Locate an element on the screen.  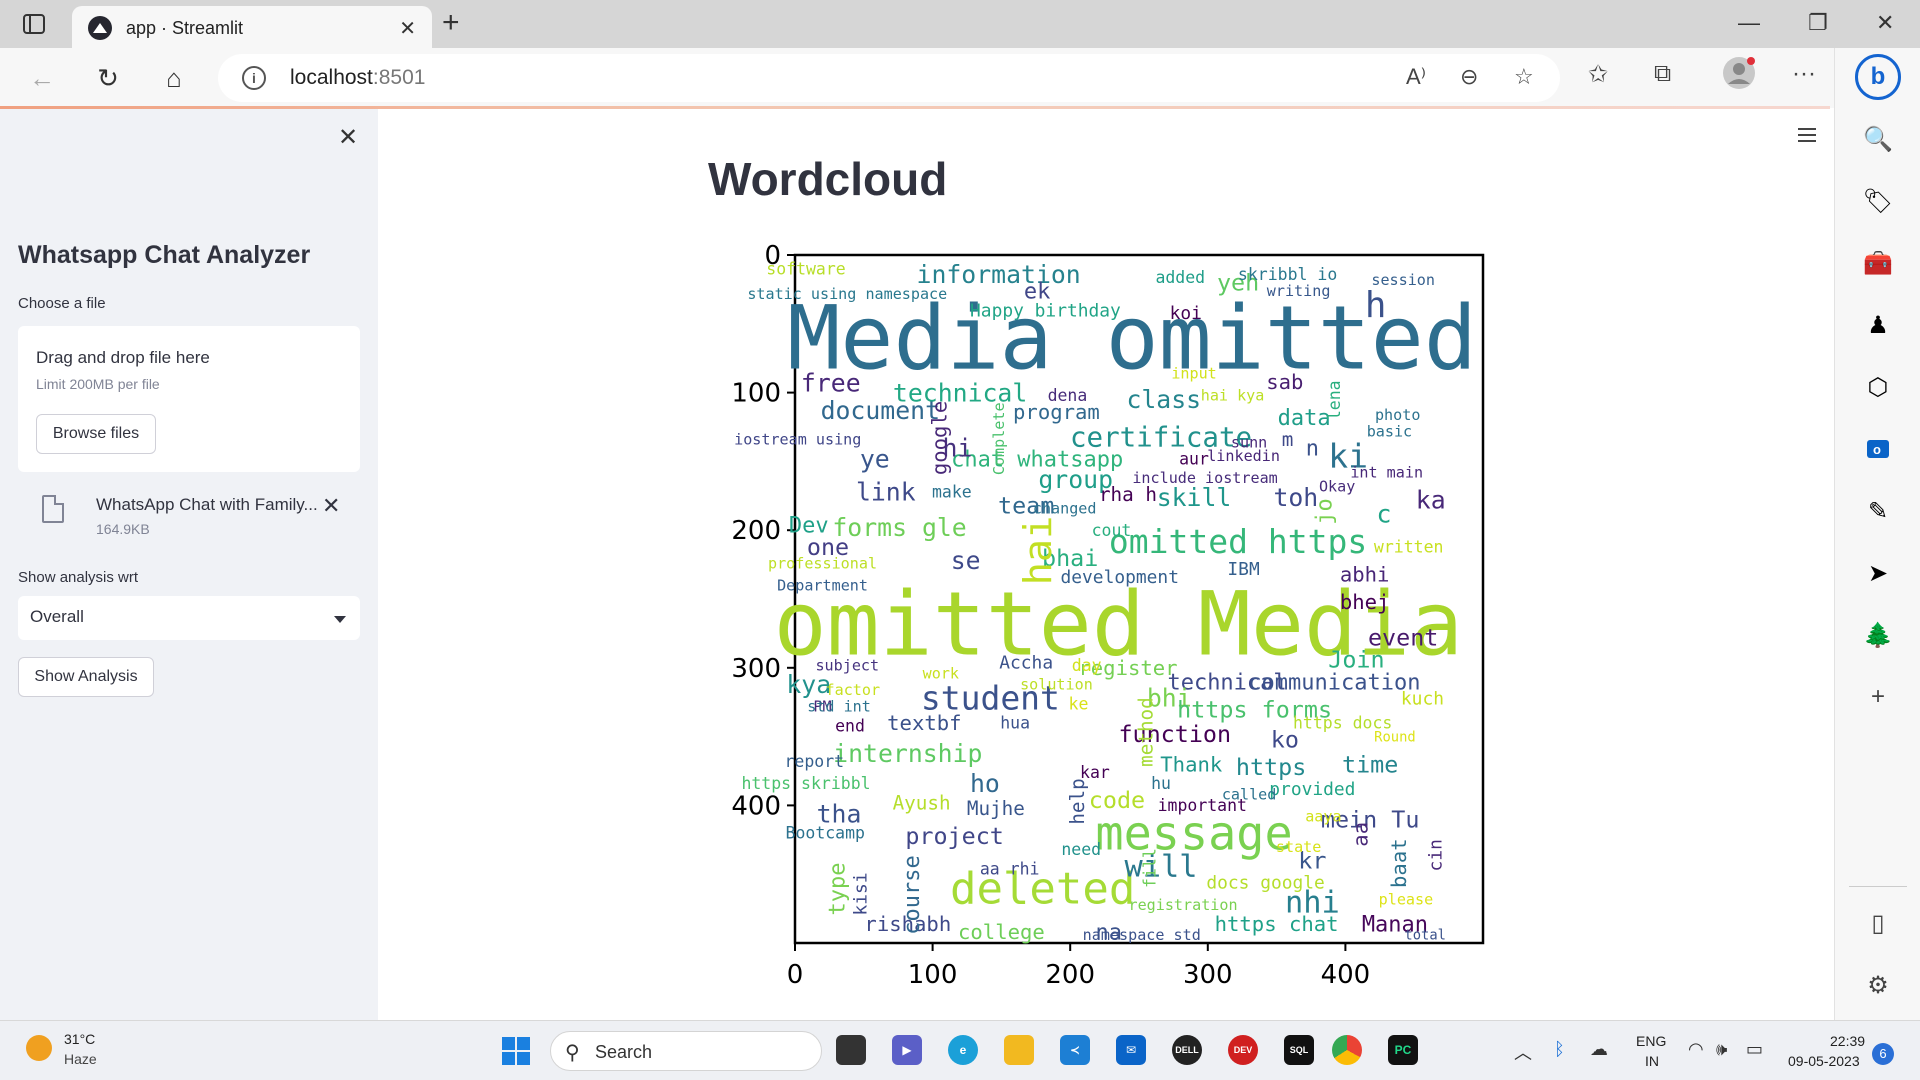
weather-description: Haze is located at coordinates (80, 1059).